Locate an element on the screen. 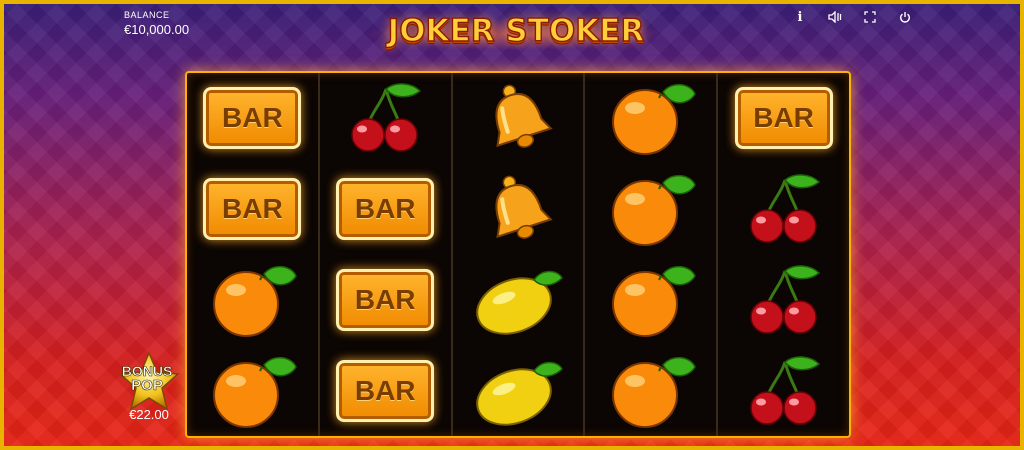 This screenshot has height=450, width=1024. bonus-line2: POP is located at coordinates (147, 385).